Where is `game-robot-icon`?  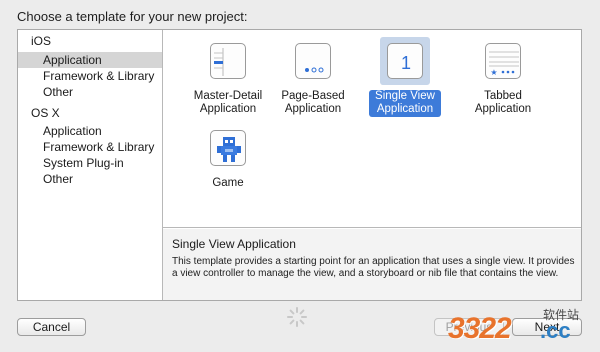 game-robot-icon is located at coordinates (228, 148).